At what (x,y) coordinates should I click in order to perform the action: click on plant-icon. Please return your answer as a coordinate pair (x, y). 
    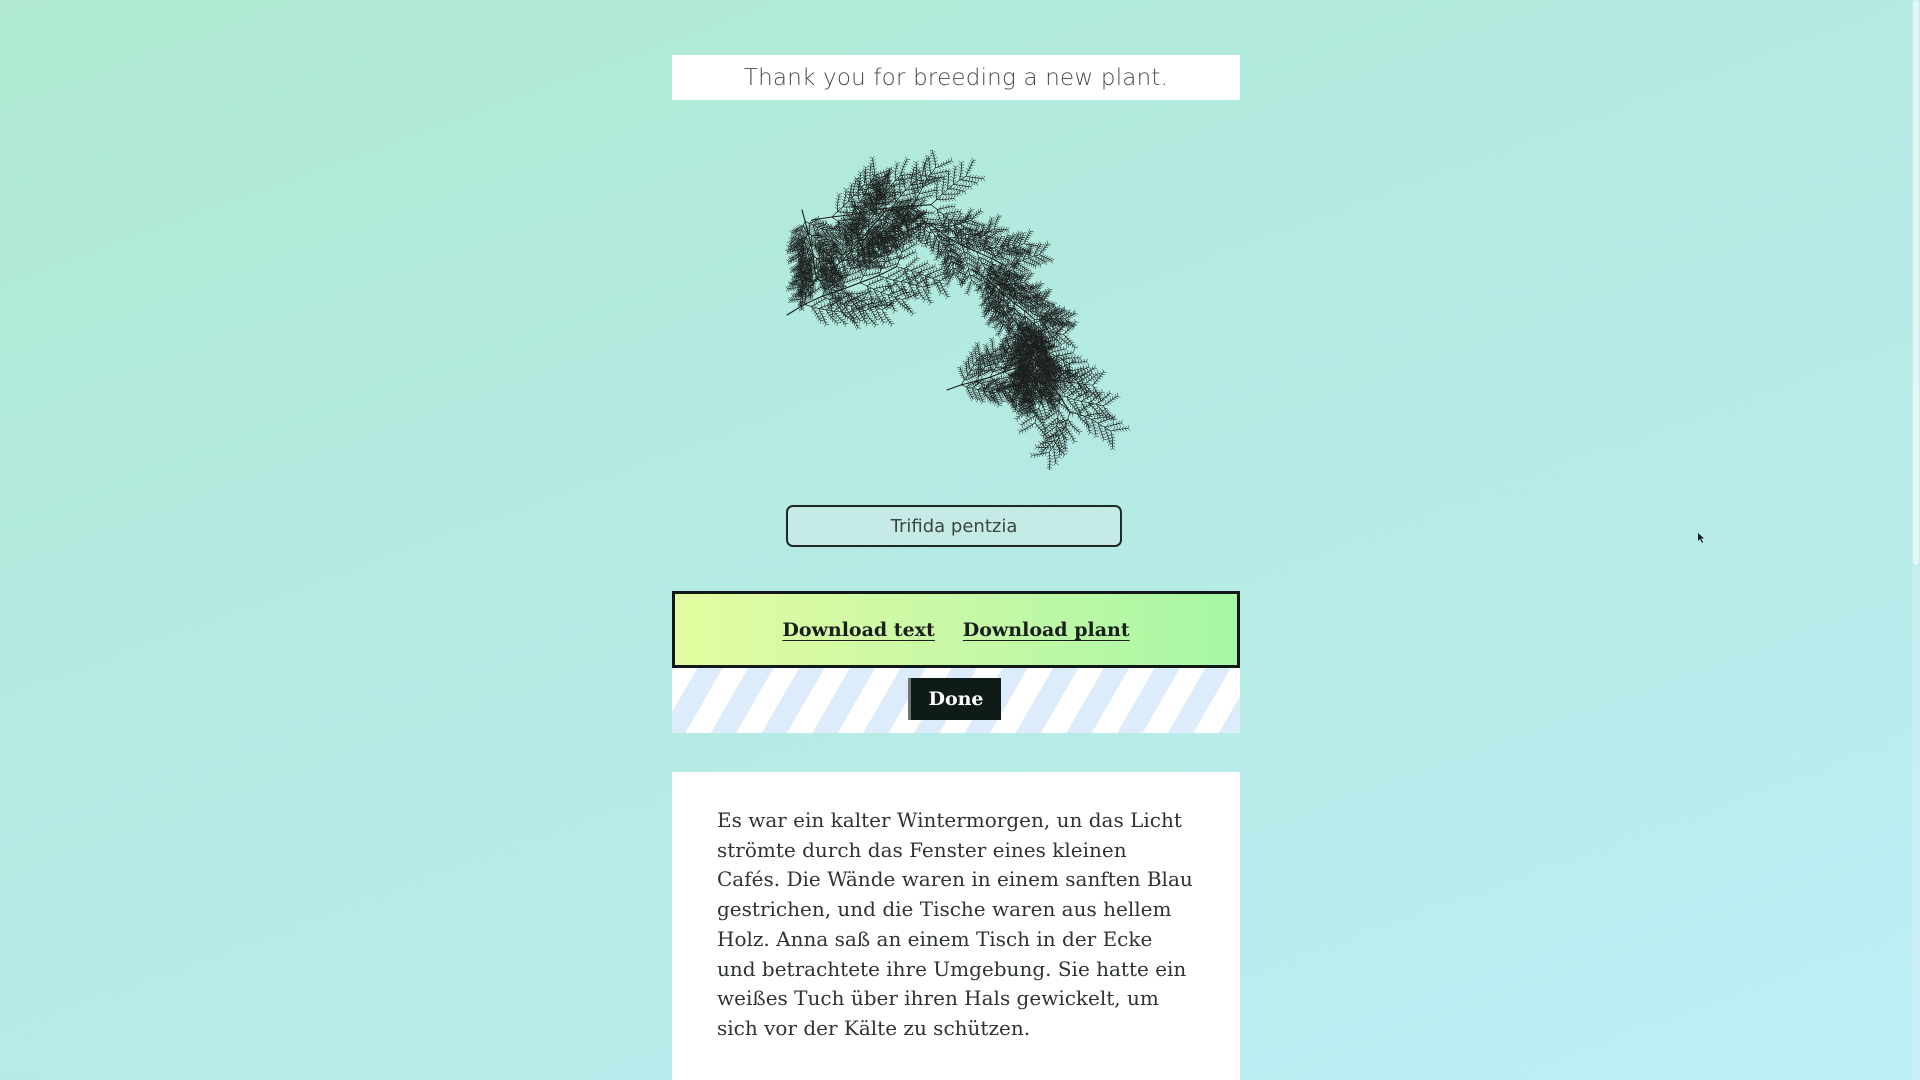
    Looking at the image, I should click on (957, 310).